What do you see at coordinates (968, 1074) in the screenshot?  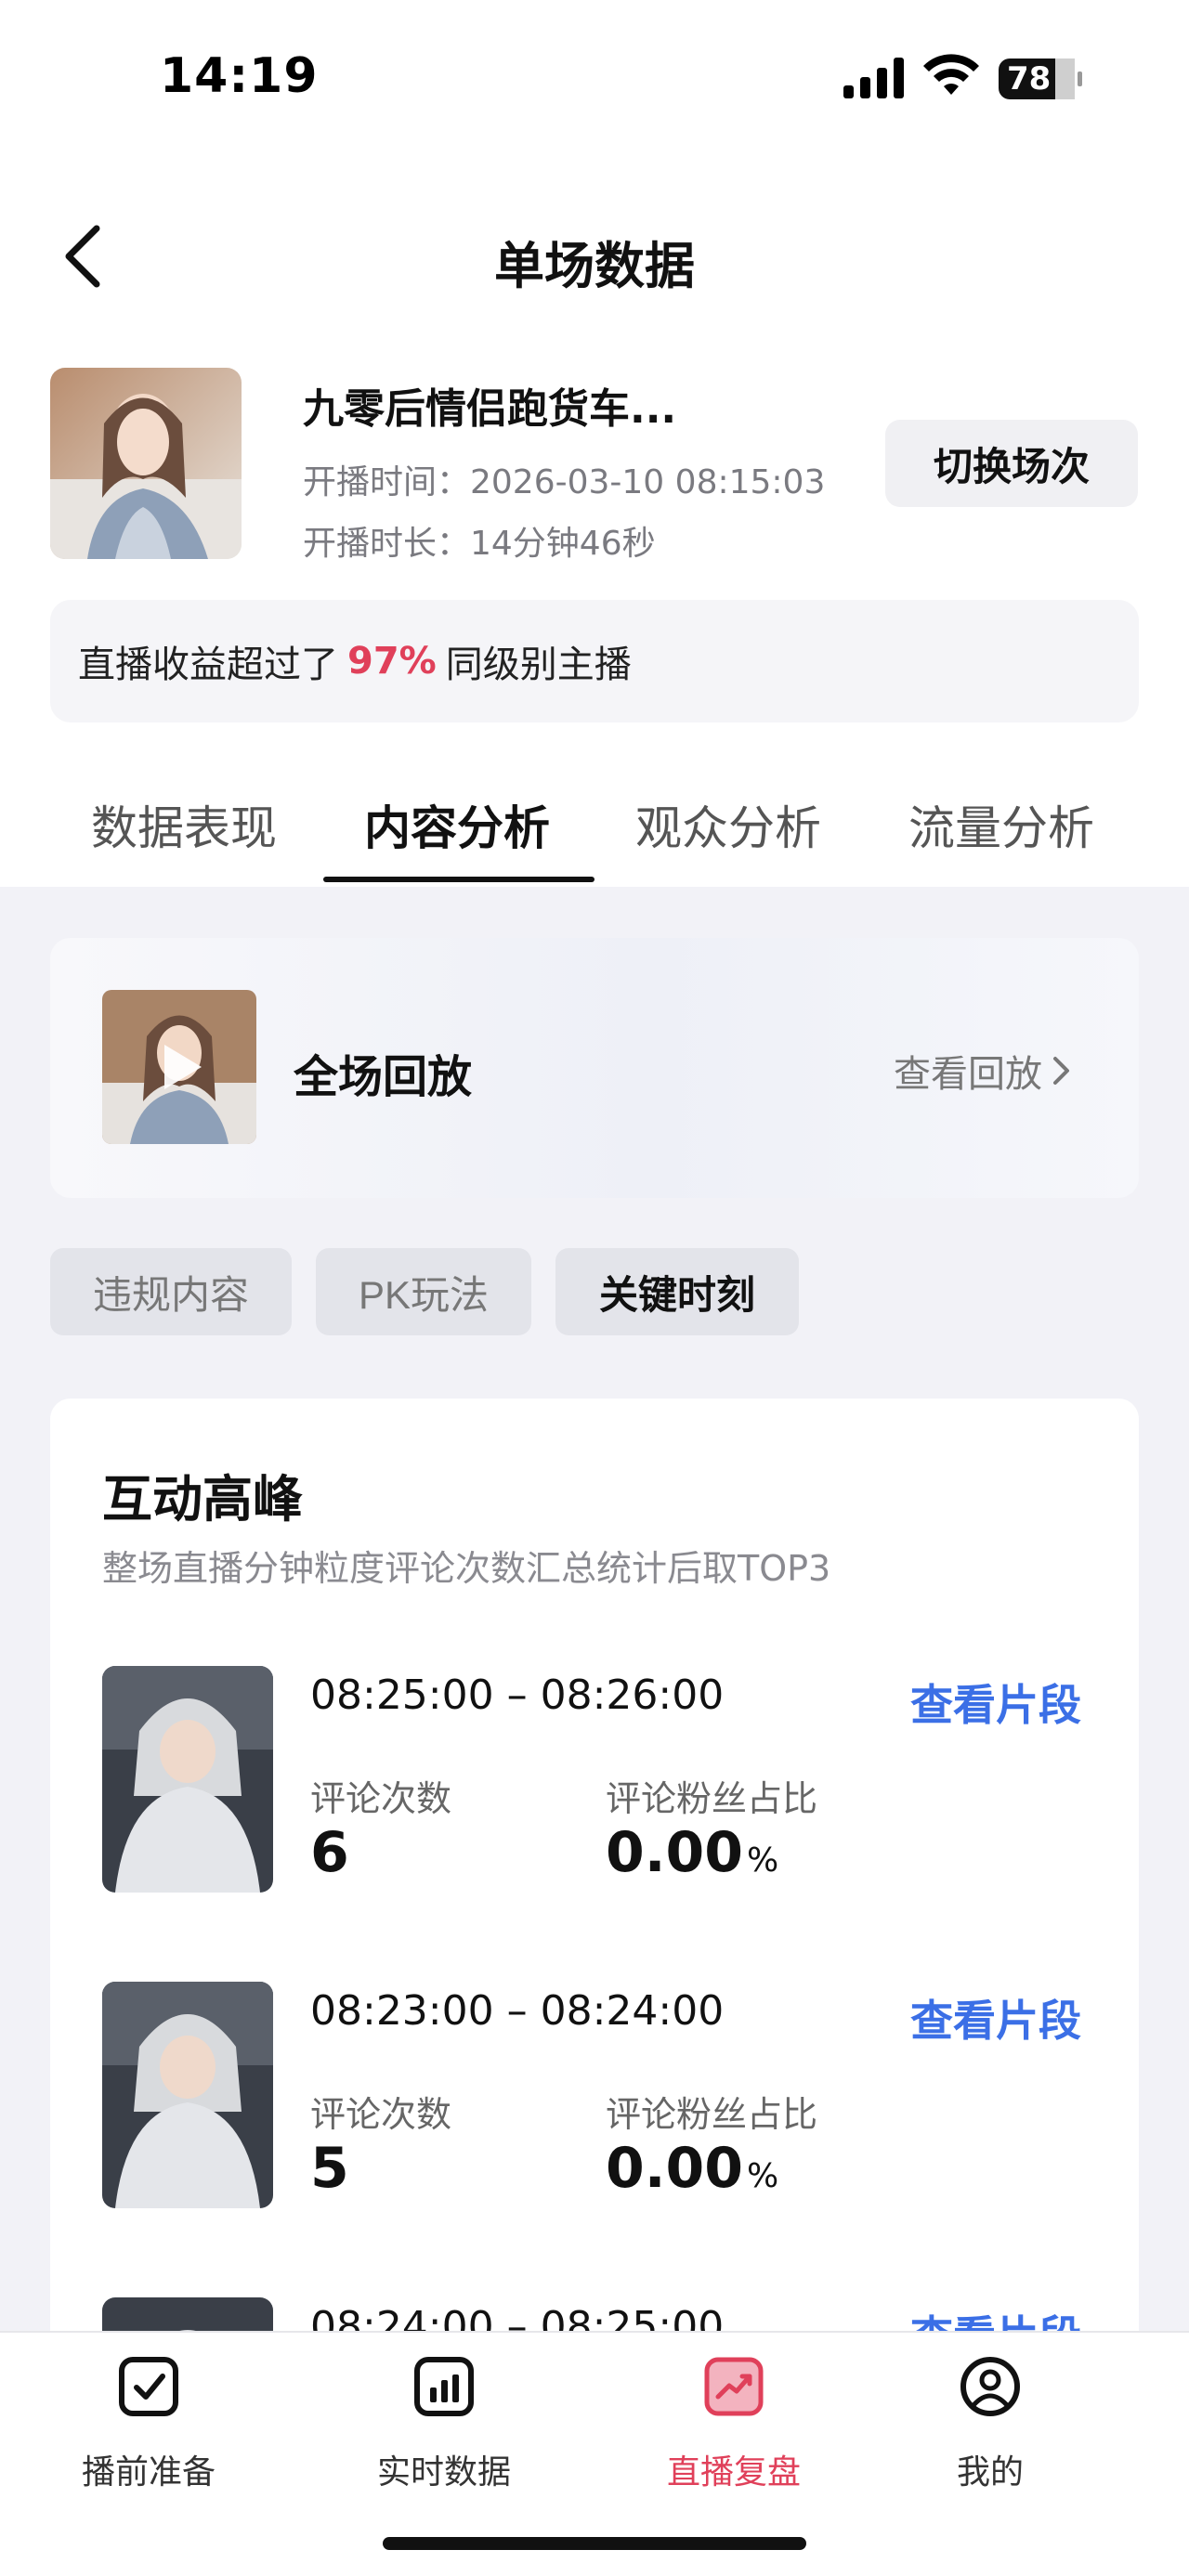 I see `view-playback-label: 查看回放` at bounding box center [968, 1074].